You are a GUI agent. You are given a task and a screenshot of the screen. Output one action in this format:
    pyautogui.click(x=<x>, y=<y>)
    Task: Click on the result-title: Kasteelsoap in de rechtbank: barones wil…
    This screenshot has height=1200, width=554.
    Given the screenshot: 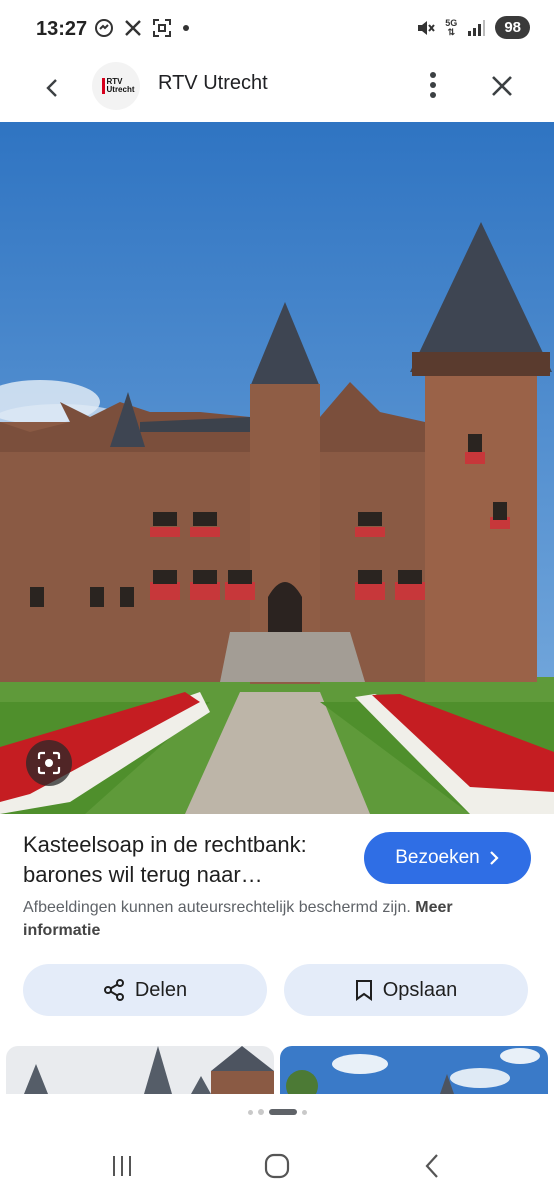 What is the action you would take?
    pyautogui.click(x=188, y=860)
    